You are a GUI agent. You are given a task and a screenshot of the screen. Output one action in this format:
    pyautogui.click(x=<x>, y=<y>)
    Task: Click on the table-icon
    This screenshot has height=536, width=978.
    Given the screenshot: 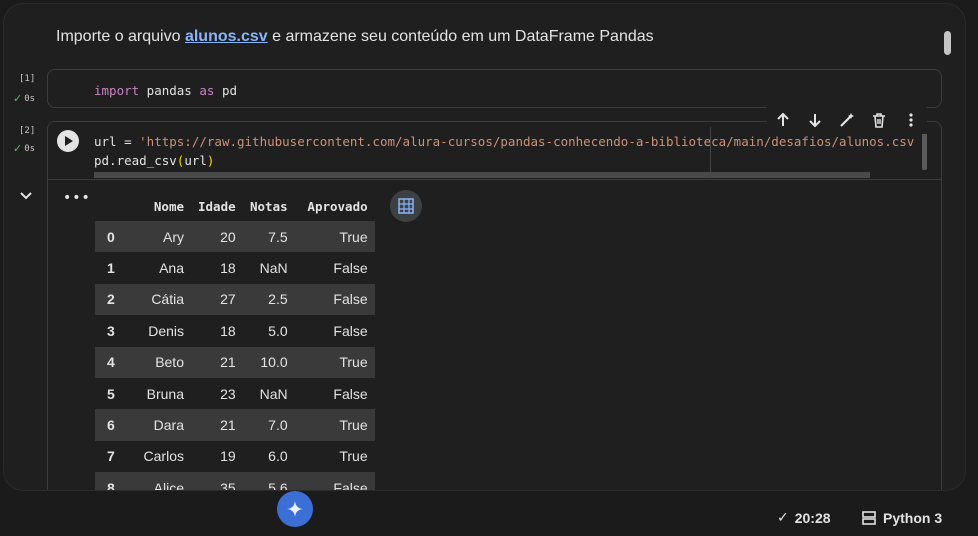 What is the action you would take?
    pyautogui.click(x=406, y=206)
    